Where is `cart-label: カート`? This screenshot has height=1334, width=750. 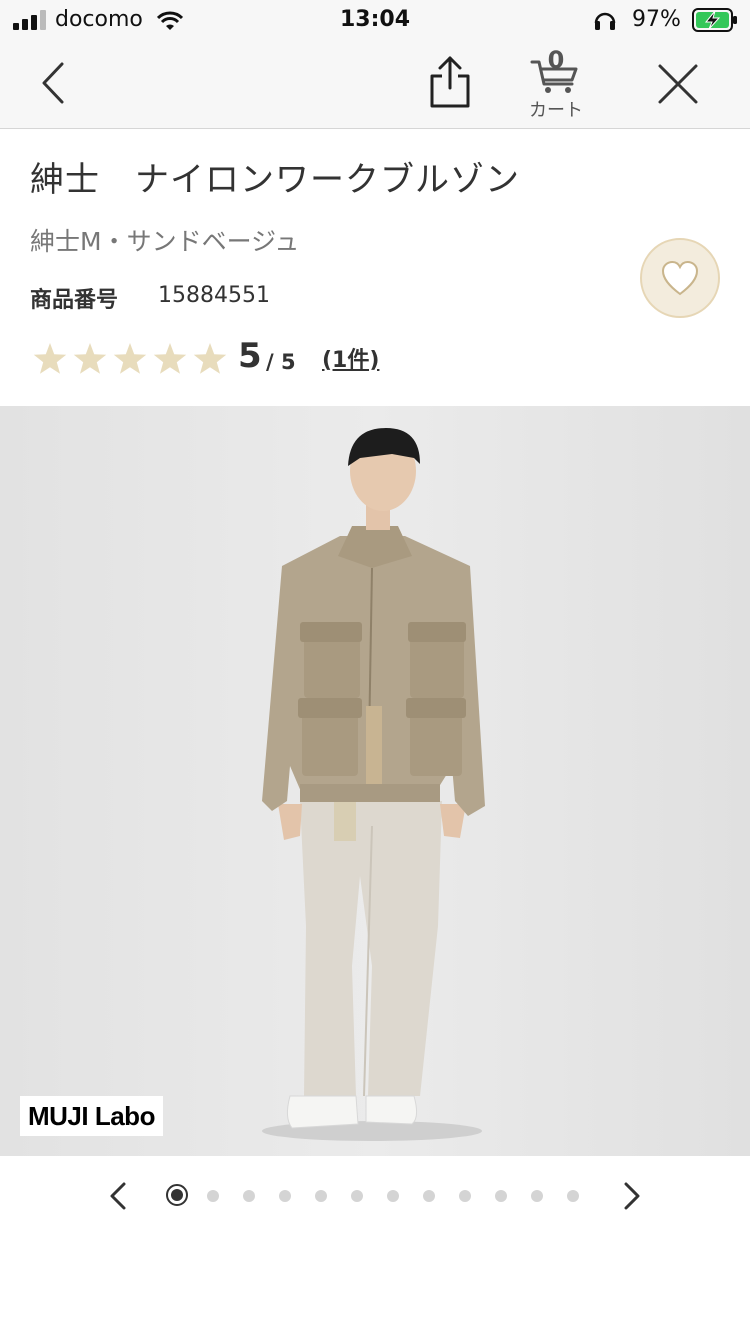
cart-label: カート is located at coordinates (556, 110).